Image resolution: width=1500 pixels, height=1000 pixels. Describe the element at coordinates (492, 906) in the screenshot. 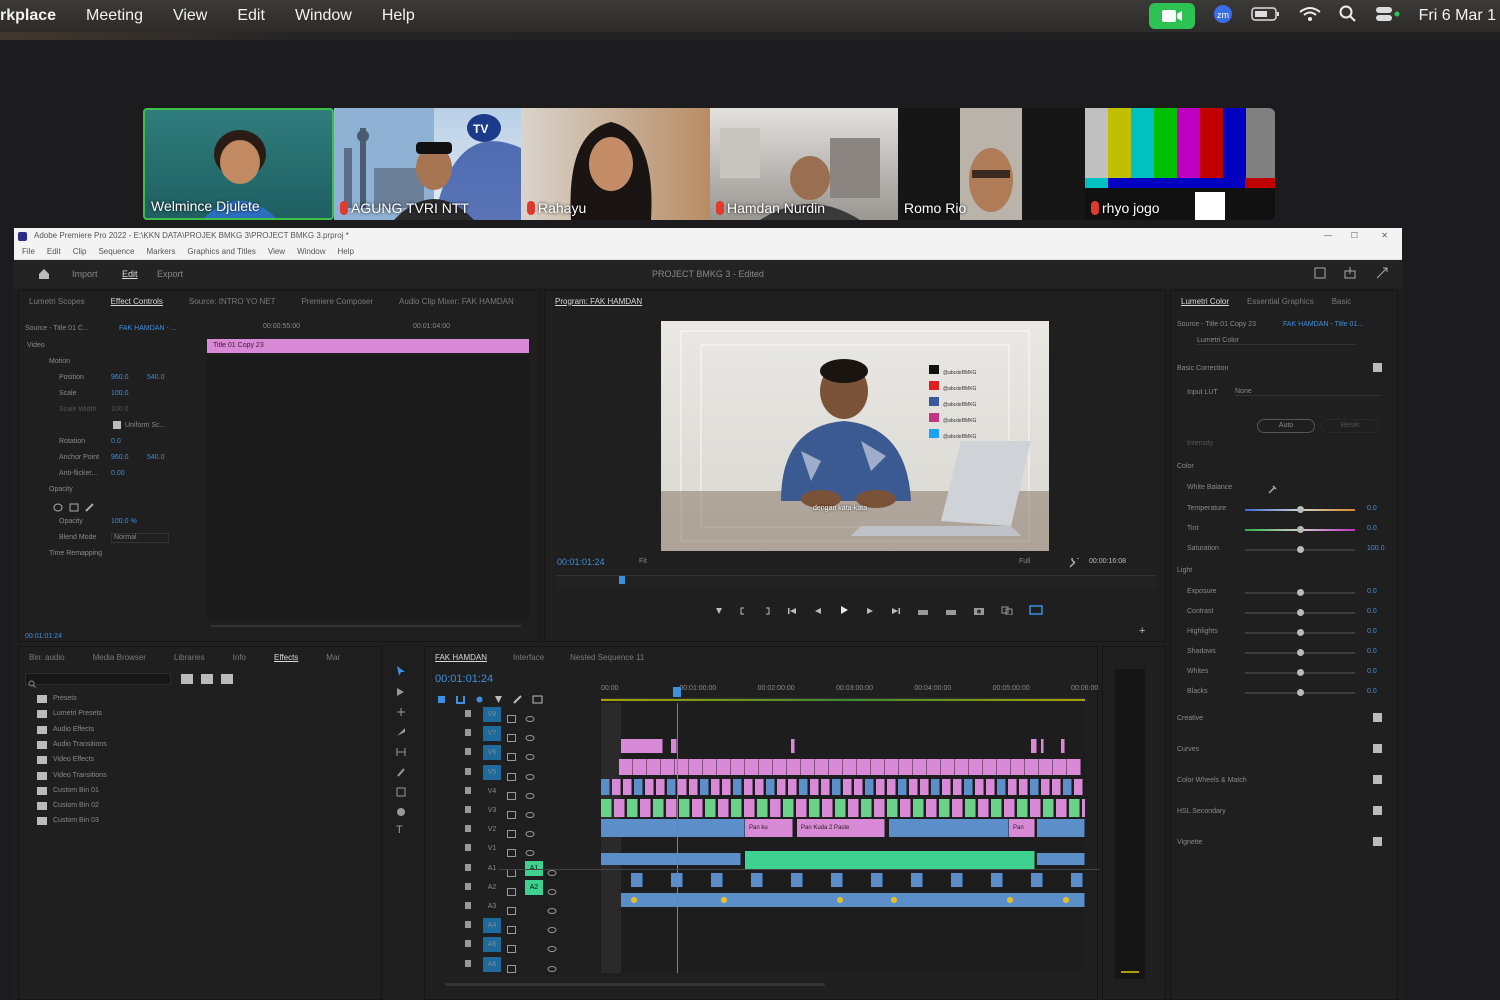

I see `track-target: A3` at that location.